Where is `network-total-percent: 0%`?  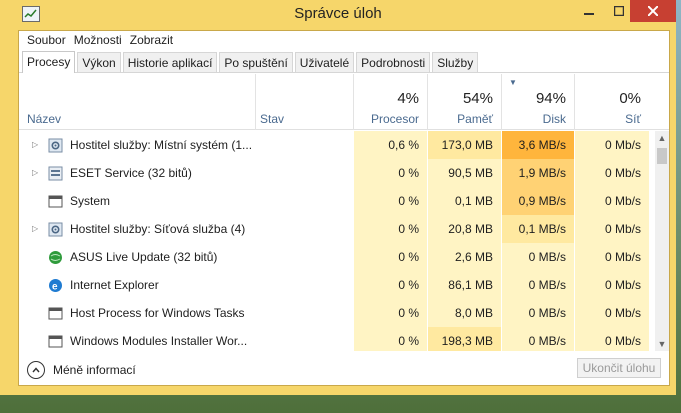 network-total-percent: 0% is located at coordinates (630, 98).